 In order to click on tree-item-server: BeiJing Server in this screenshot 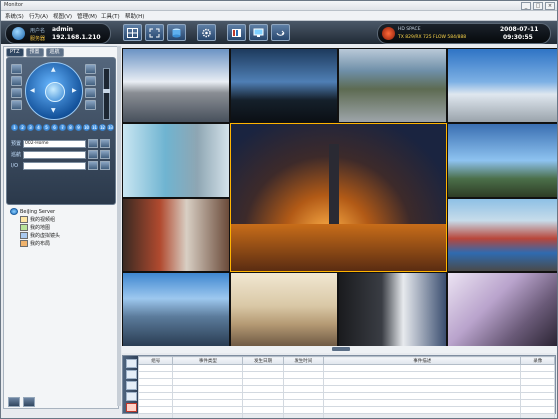, I will do `click(35, 212)`.